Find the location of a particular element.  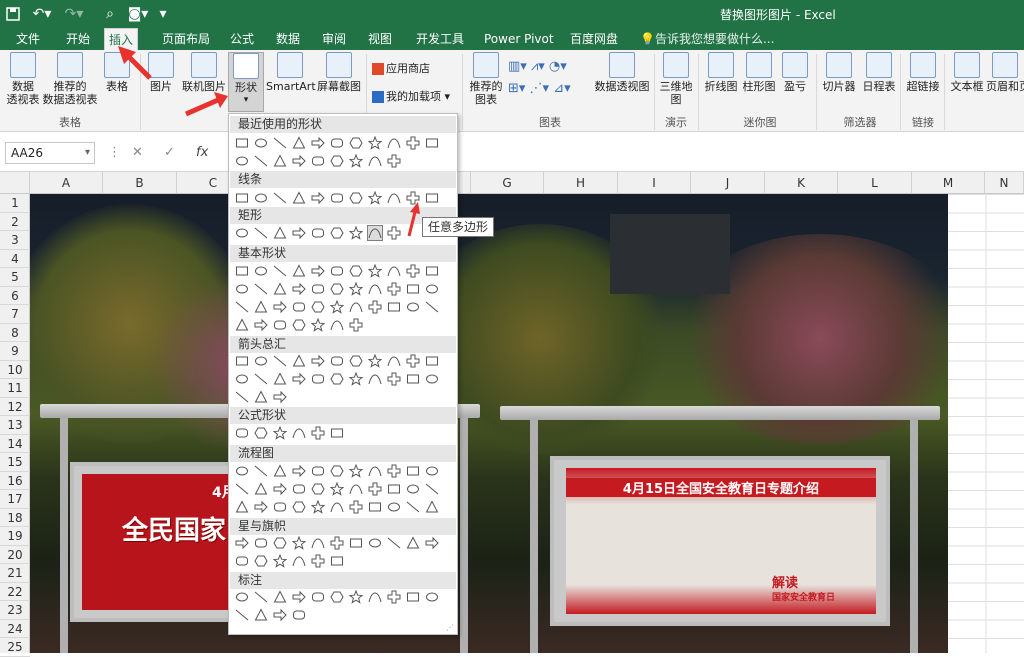

annotation-arrows is located at coordinates (269, 141).